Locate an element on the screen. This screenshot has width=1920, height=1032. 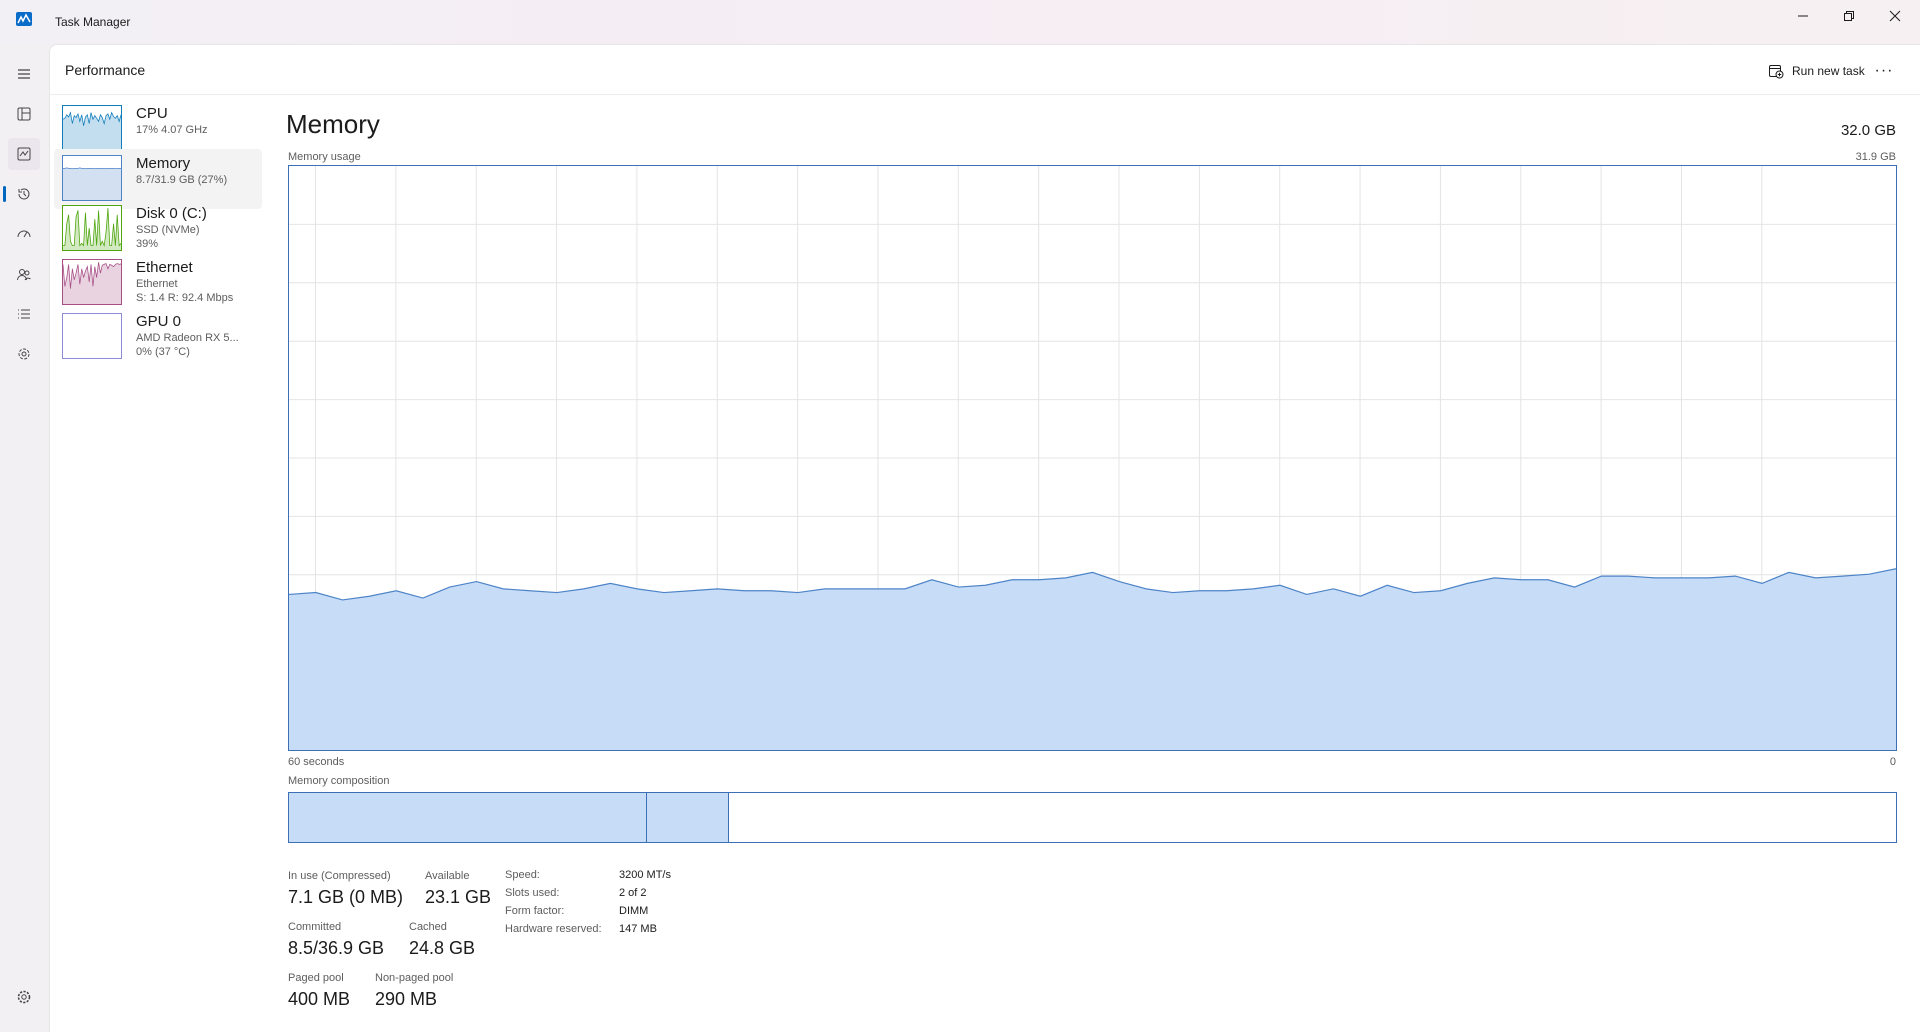
cached-label: Cached is located at coordinates (428, 927).